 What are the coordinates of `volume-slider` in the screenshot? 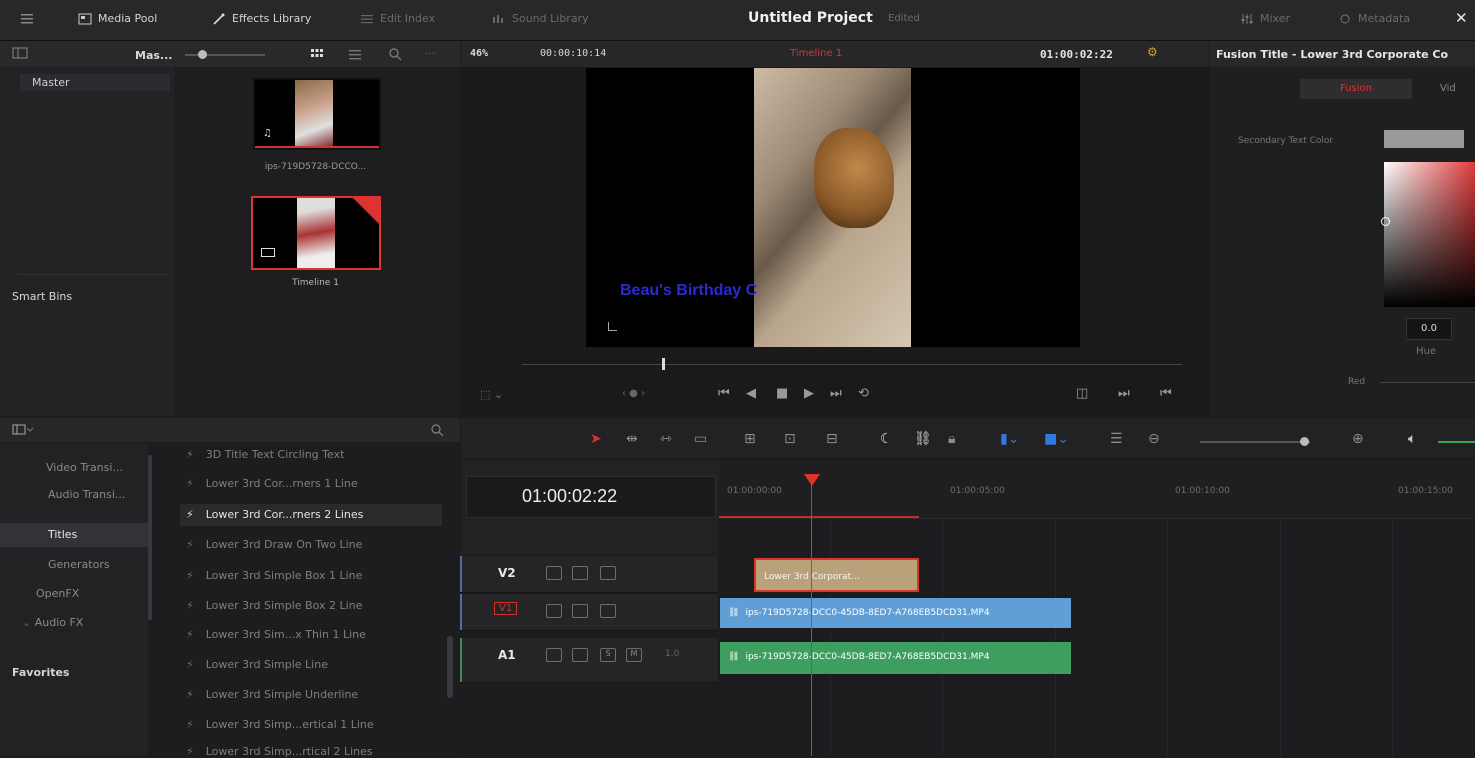 It's located at (1456, 442).